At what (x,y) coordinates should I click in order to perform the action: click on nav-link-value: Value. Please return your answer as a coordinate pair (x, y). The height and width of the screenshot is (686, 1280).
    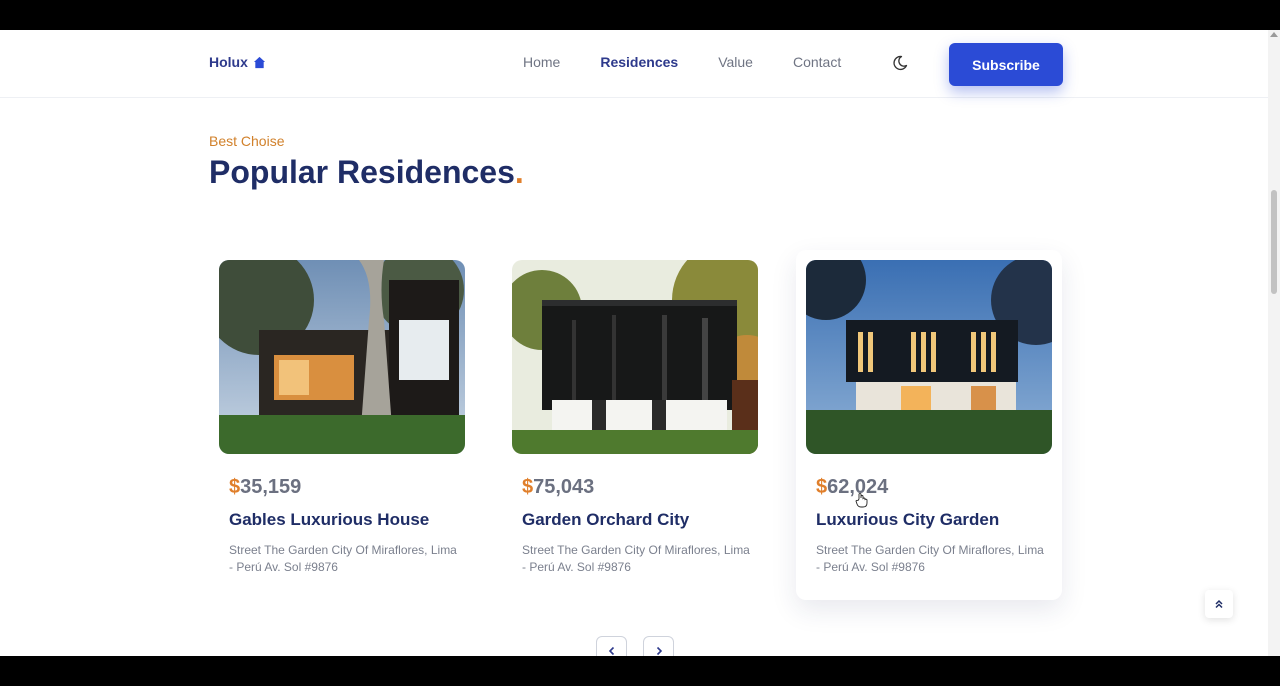
    Looking at the image, I should click on (735, 62).